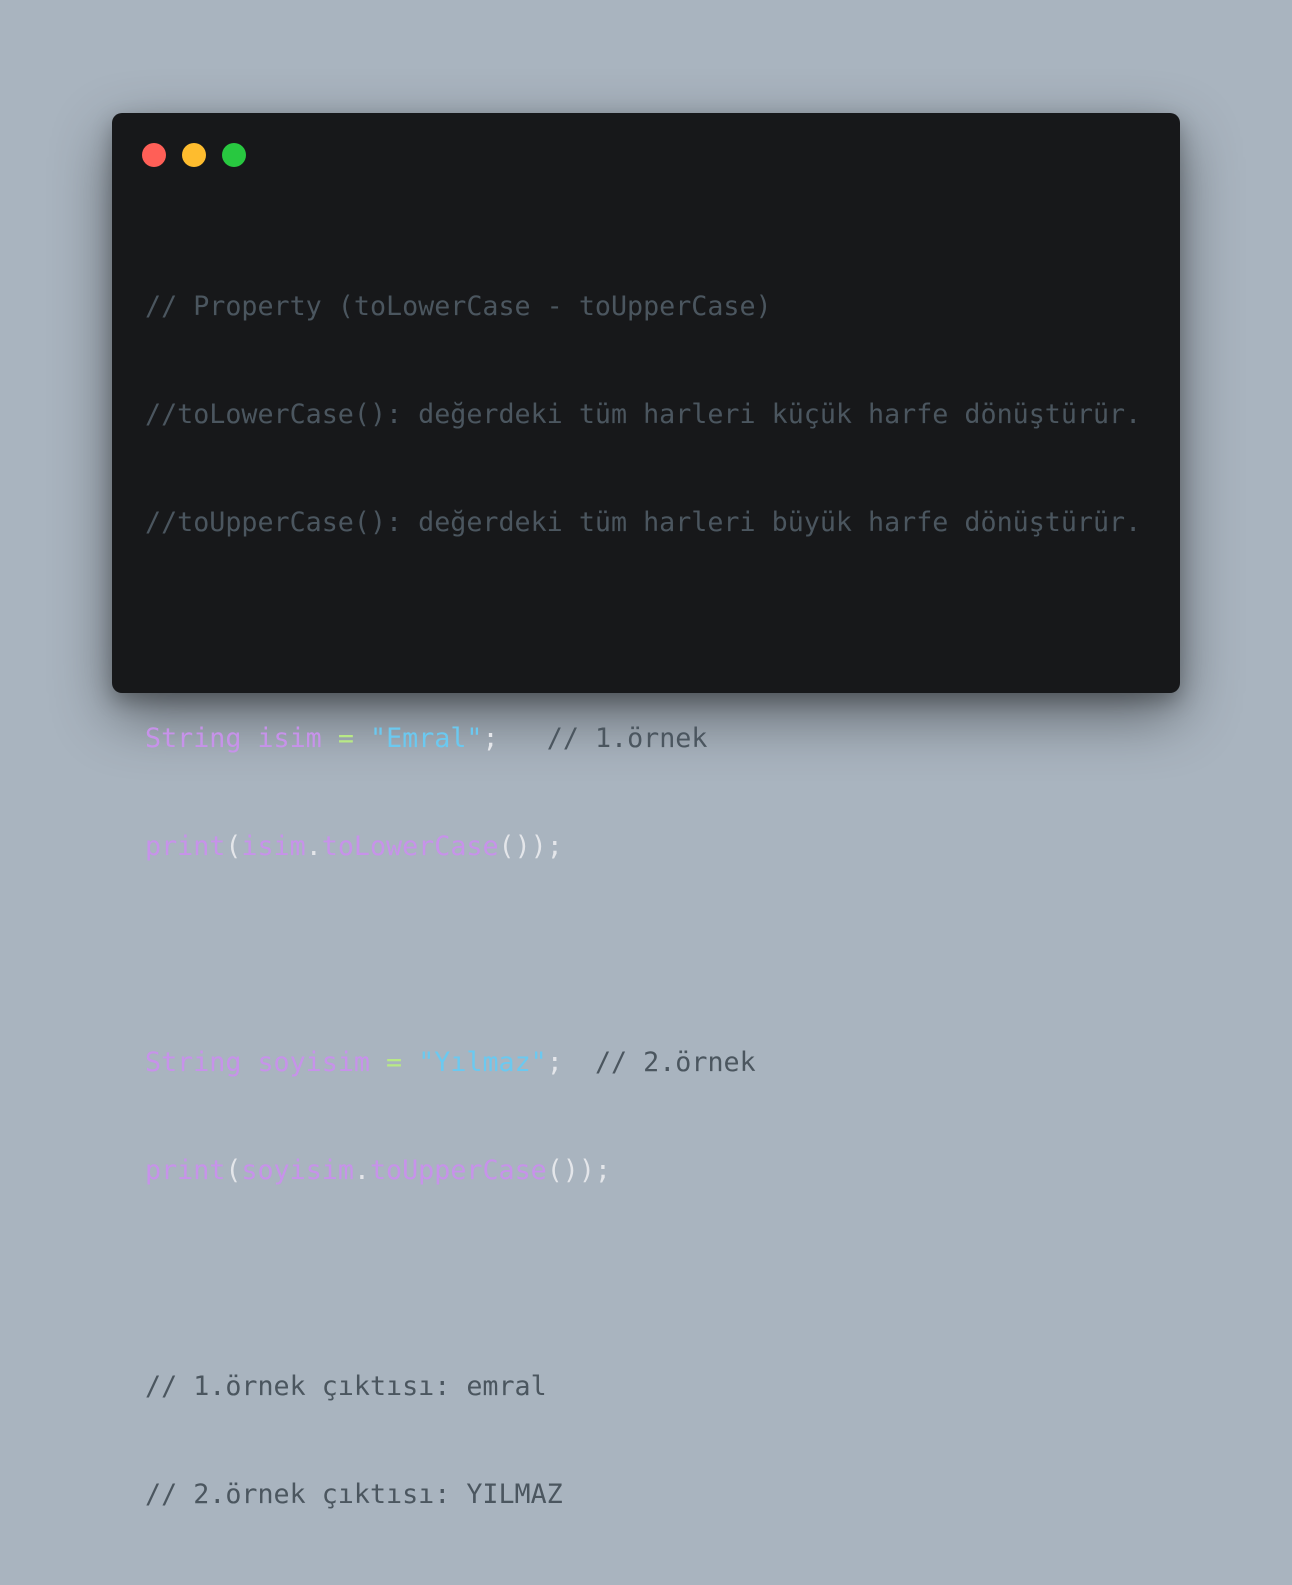  I want to click on minimize-dot-icon, so click(194, 155).